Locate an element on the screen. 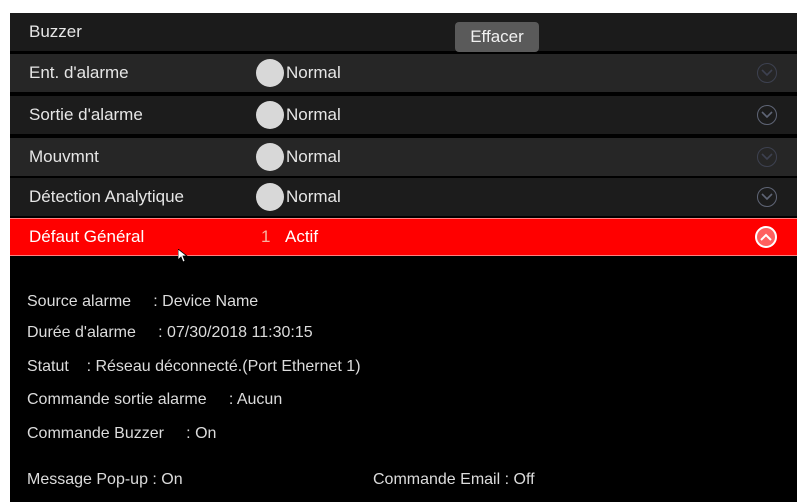  alarm-row-label: Mouvmnt is located at coordinates (64, 156).